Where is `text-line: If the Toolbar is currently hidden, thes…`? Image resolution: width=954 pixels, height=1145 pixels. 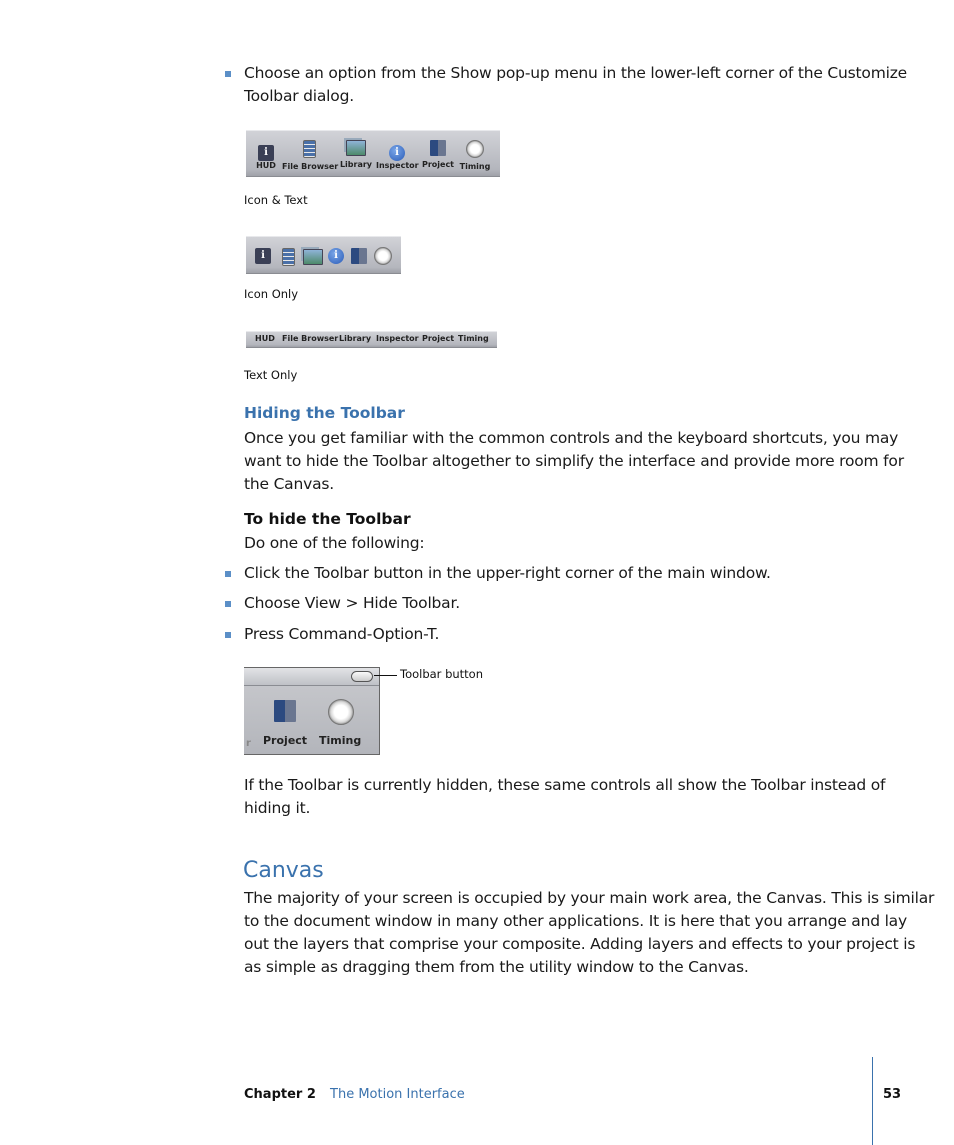
text-line: If the Toolbar is currently hidden, thes… is located at coordinates (565, 785).